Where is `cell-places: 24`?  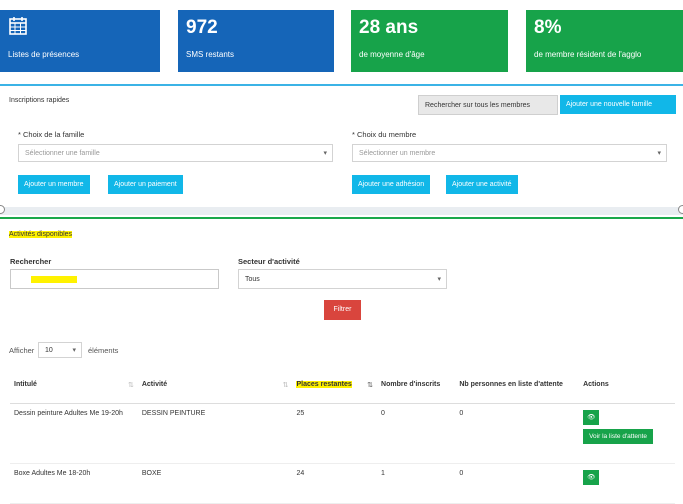 cell-places: 24 is located at coordinates (335, 483).